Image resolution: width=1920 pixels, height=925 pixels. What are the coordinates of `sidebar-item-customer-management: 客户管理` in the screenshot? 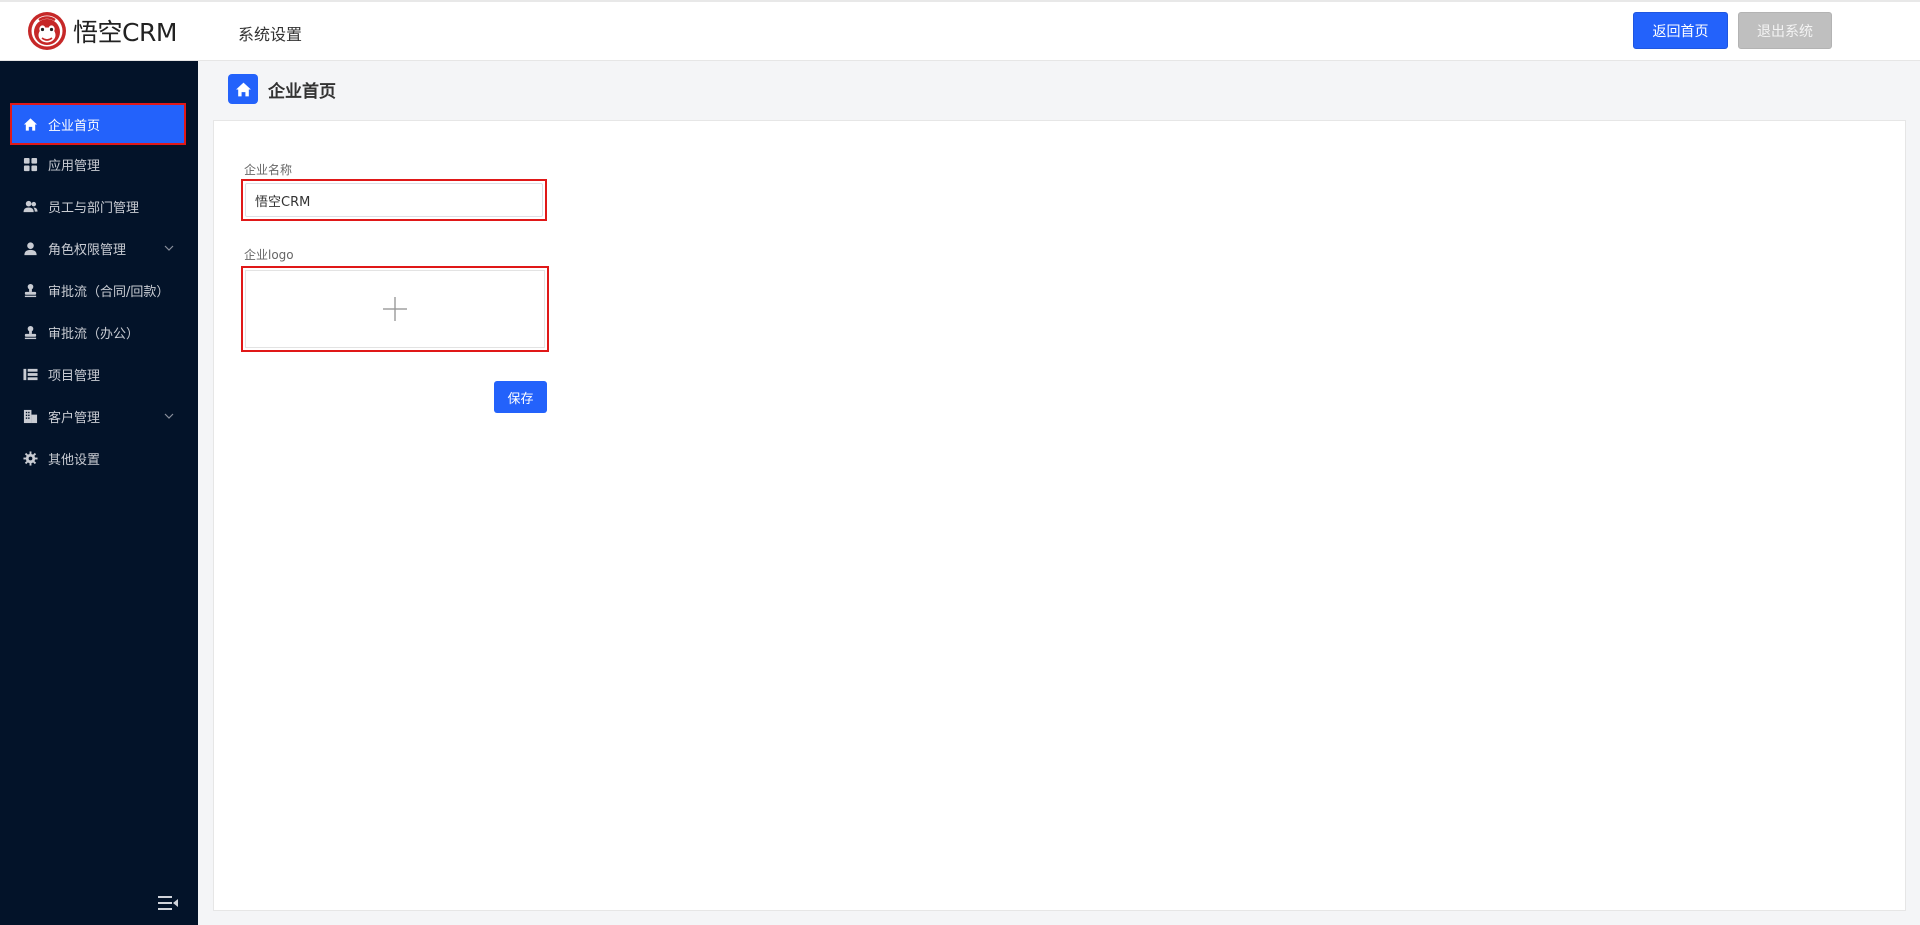 It's located at (98, 416).